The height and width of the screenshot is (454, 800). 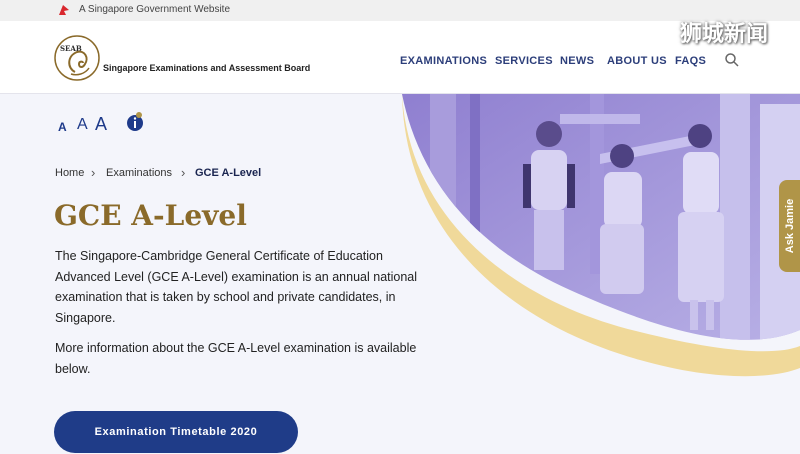 I want to click on font-size-small-button: A, so click(x=62, y=127).